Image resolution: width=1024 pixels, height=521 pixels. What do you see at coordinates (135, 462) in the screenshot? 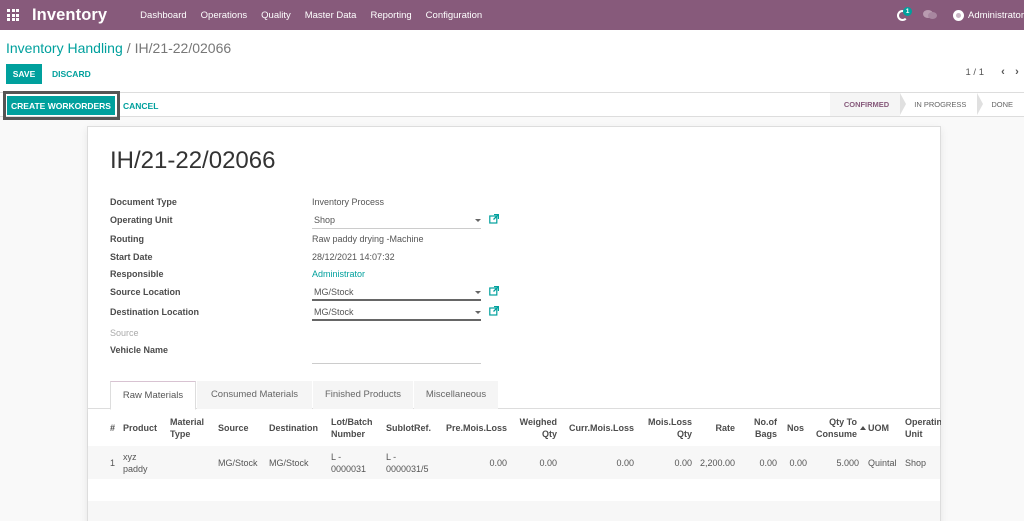
I see `cell-product: xyz paddy` at bounding box center [135, 462].